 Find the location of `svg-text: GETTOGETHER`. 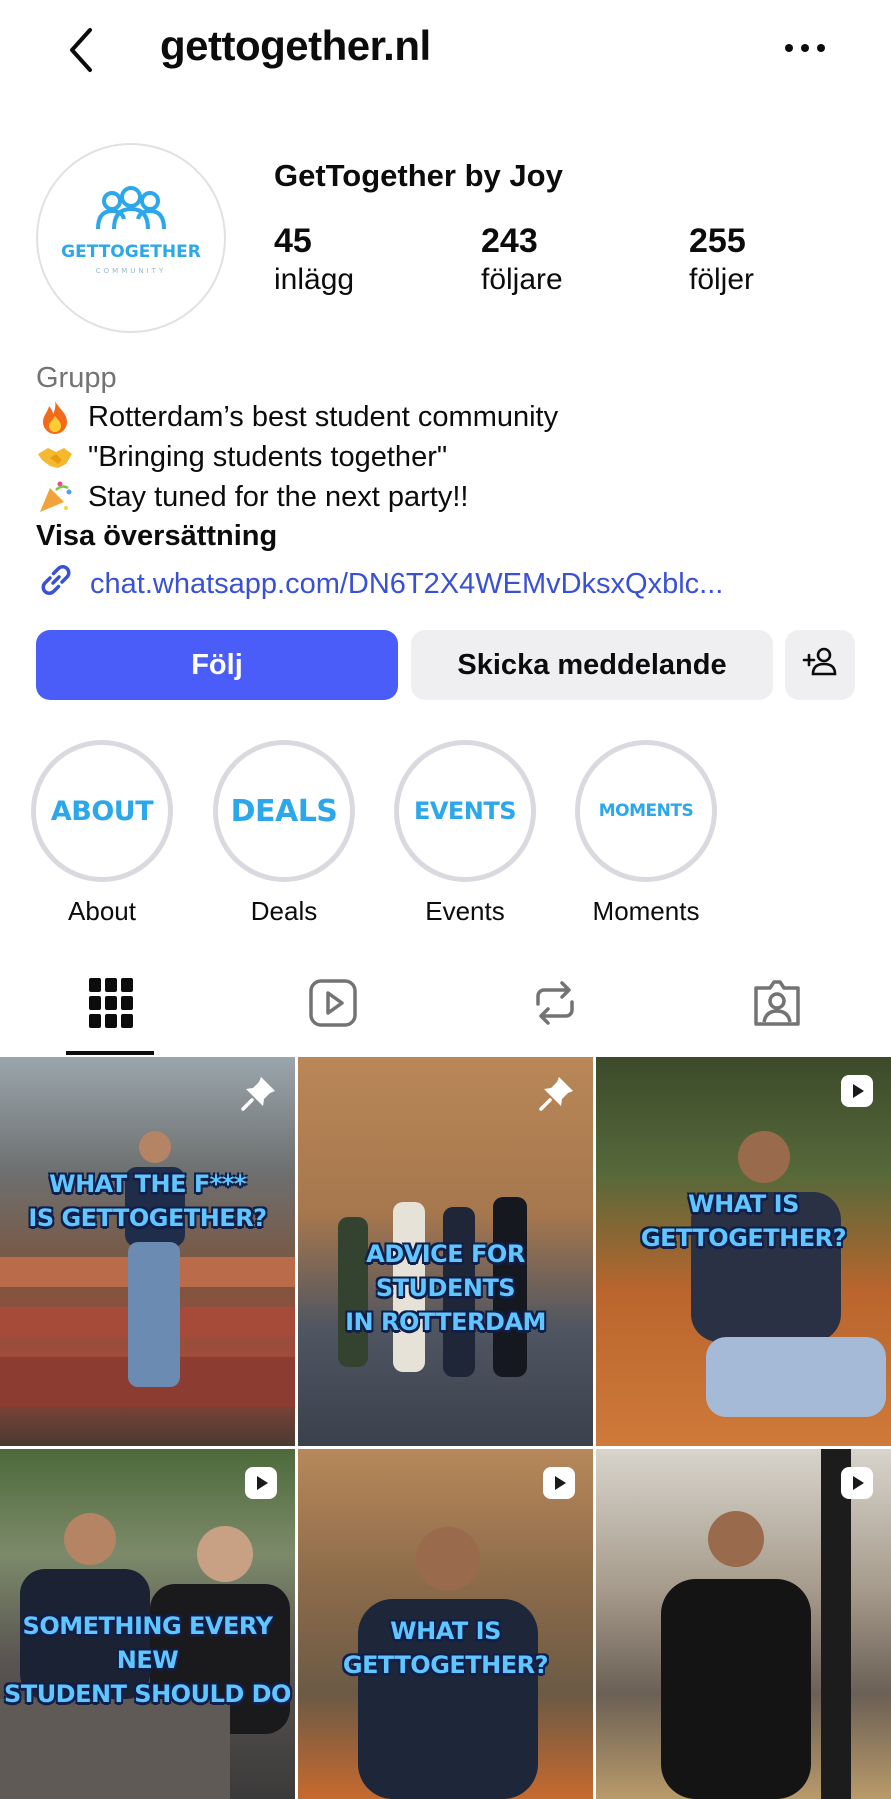

svg-text: GETTOGETHER is located at coordinates (131, 252).